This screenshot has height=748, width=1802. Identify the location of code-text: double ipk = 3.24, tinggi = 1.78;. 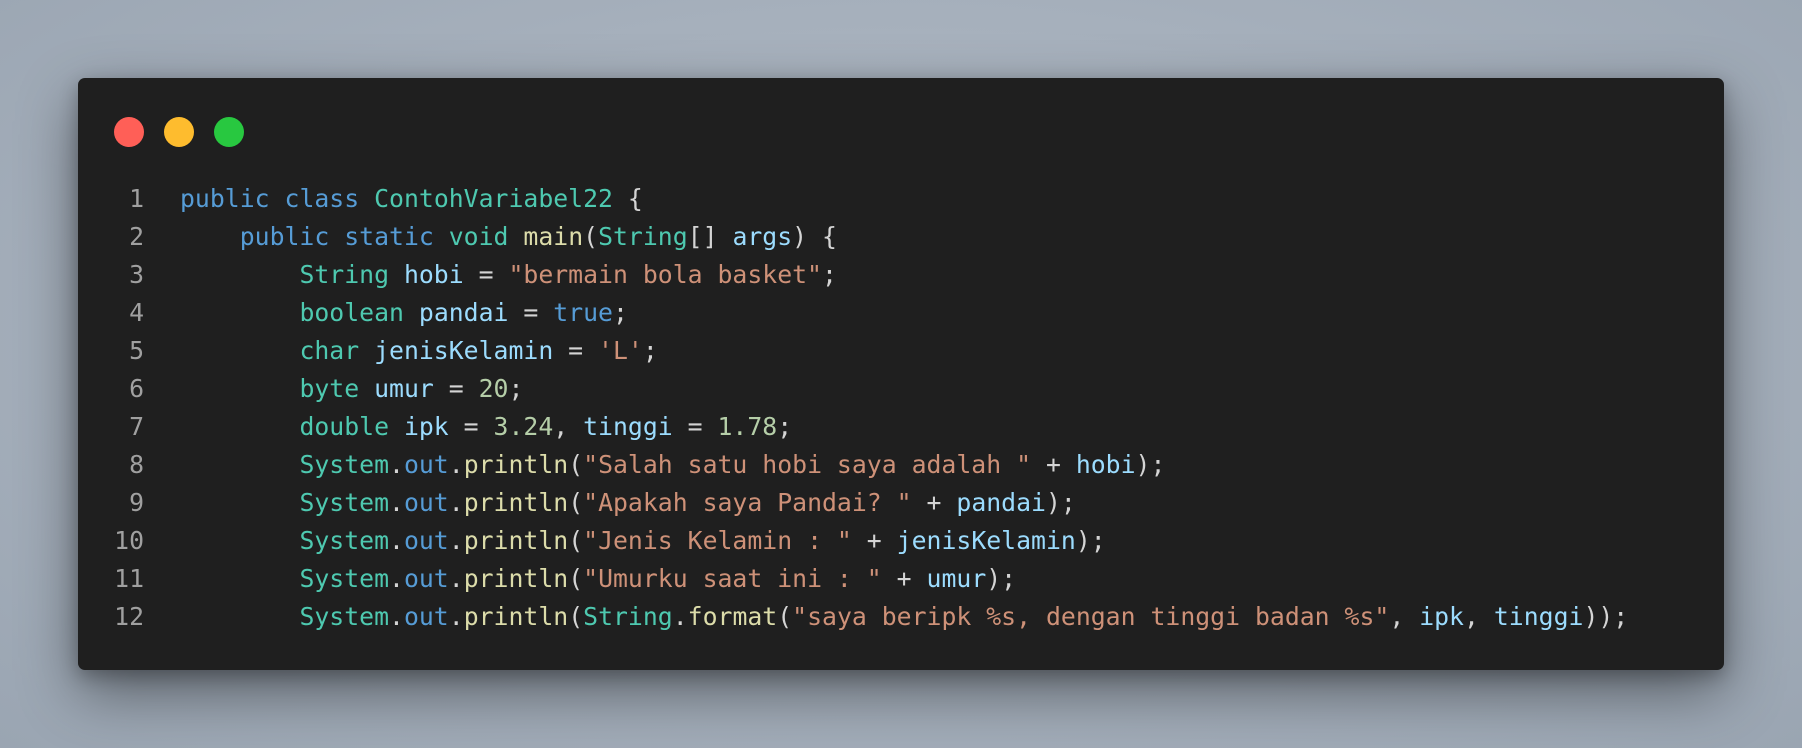
(486, 427).